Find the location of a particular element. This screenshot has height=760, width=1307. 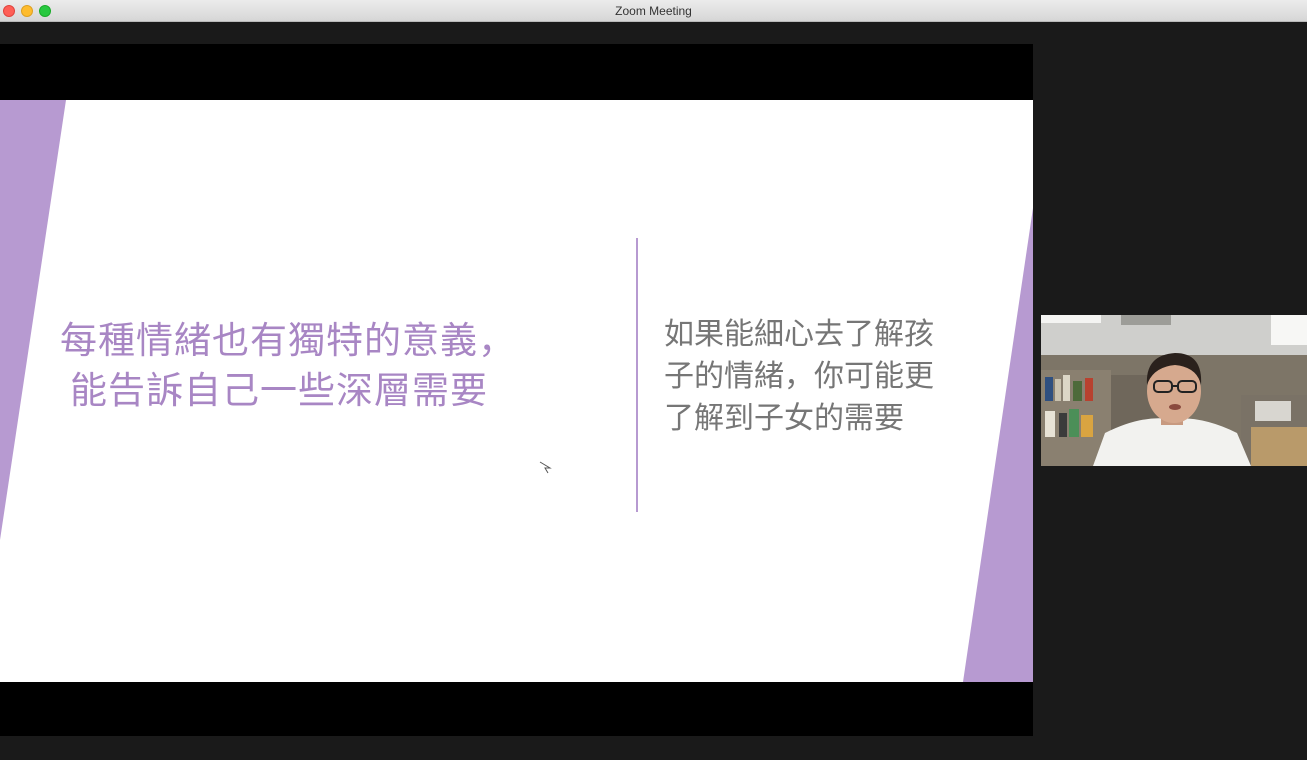

pointer-cursor-icon is located at coordinates (545, 467).